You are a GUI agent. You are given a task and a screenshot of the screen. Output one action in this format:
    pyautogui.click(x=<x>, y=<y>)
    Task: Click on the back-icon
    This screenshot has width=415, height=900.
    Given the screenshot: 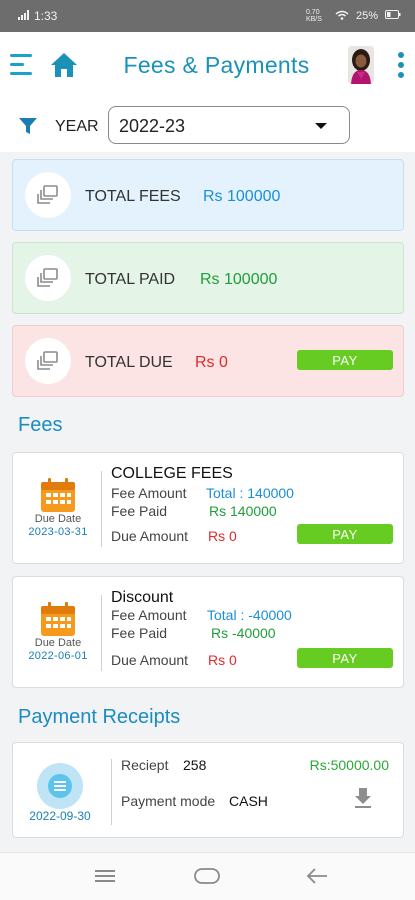 What is the action you would take?
    pyautogui.click(x=317, y=878)
    